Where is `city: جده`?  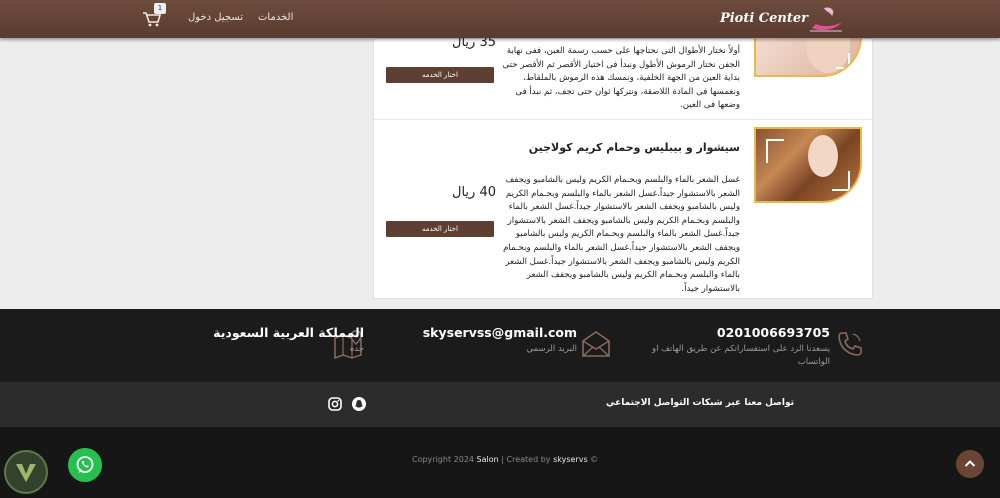
city: جده is located at coordinates (356, 349).